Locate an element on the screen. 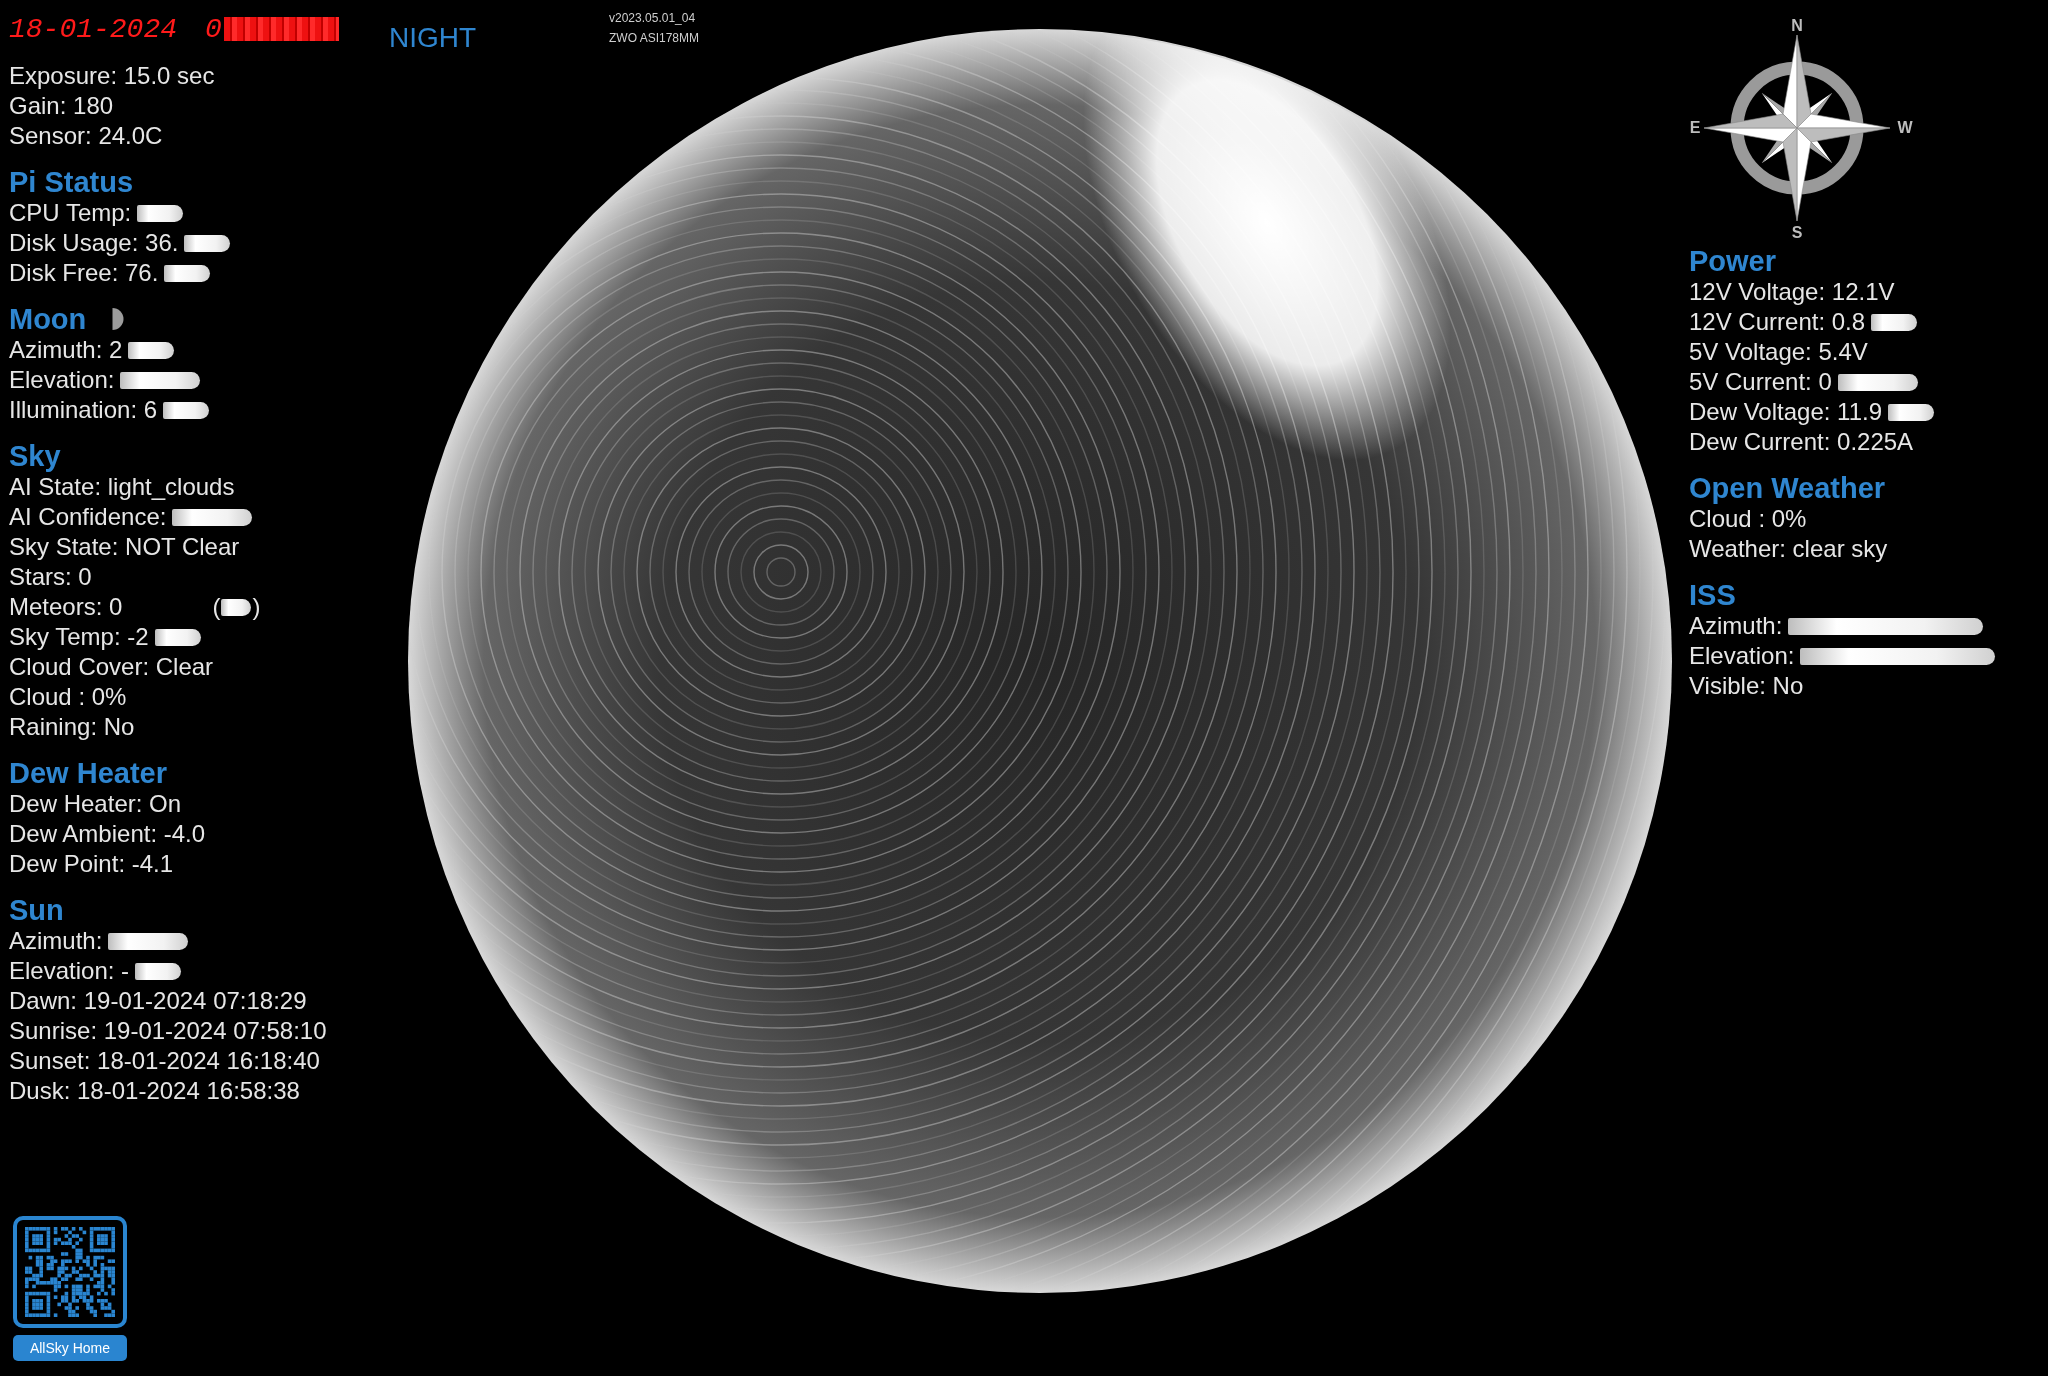 The width and height of the screenshot is (2048, 1376). section-heading: Dew Heater is located at coordinates (88, 773).